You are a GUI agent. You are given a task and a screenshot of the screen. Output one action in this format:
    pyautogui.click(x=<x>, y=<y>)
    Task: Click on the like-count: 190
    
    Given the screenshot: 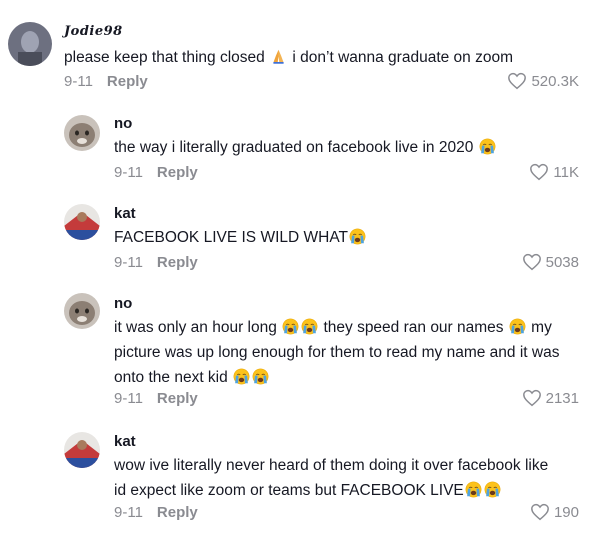 What is the action you would take?
    pyautogui.click(x=566, y=512)
    